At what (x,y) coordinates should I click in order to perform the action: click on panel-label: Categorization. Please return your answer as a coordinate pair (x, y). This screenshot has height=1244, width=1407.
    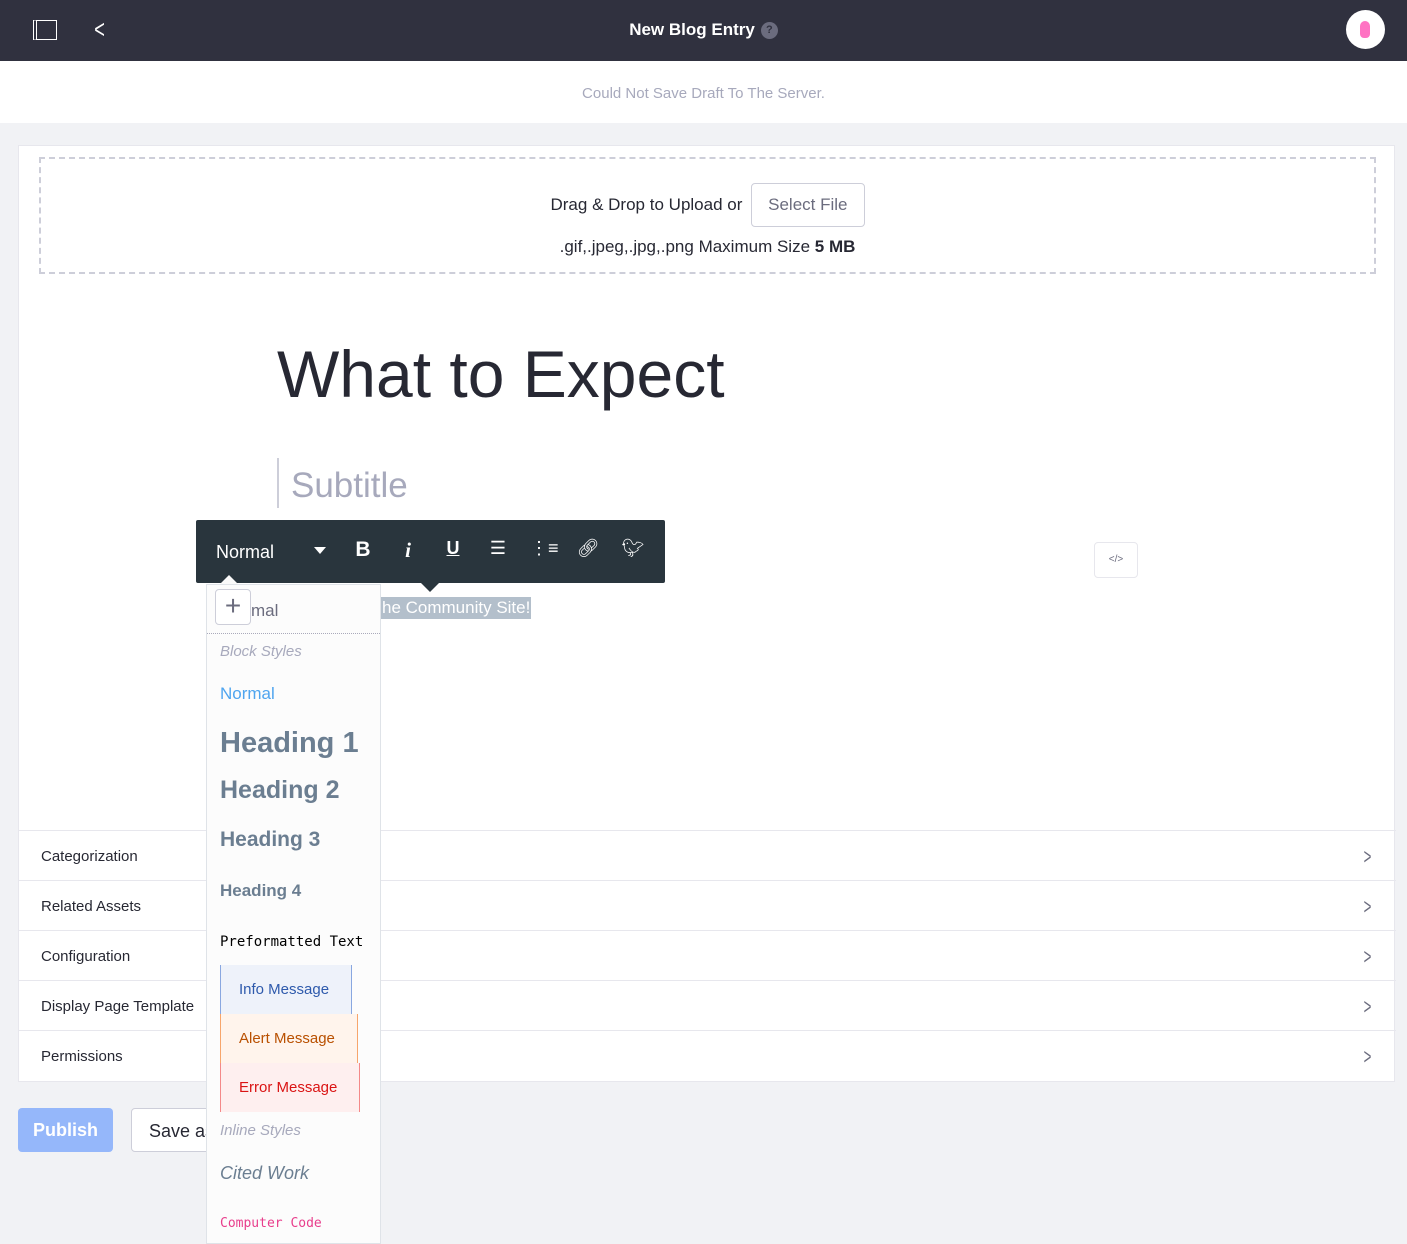
    Looking at the image, I should click on (89, 856).